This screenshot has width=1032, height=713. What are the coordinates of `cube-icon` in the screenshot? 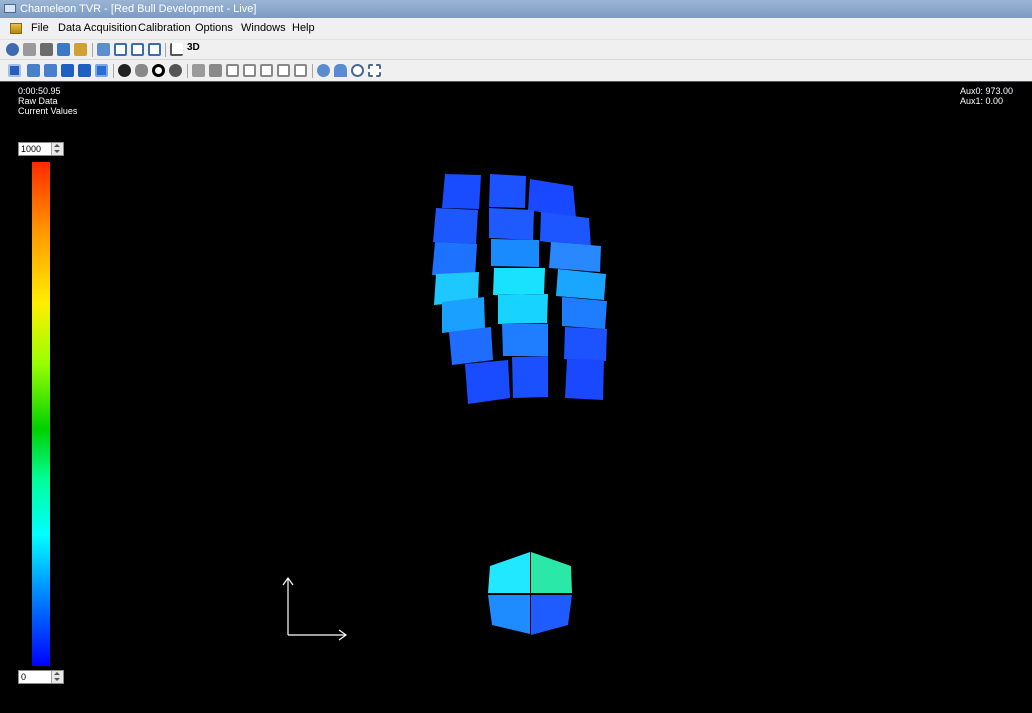 It's located at (198, 70).